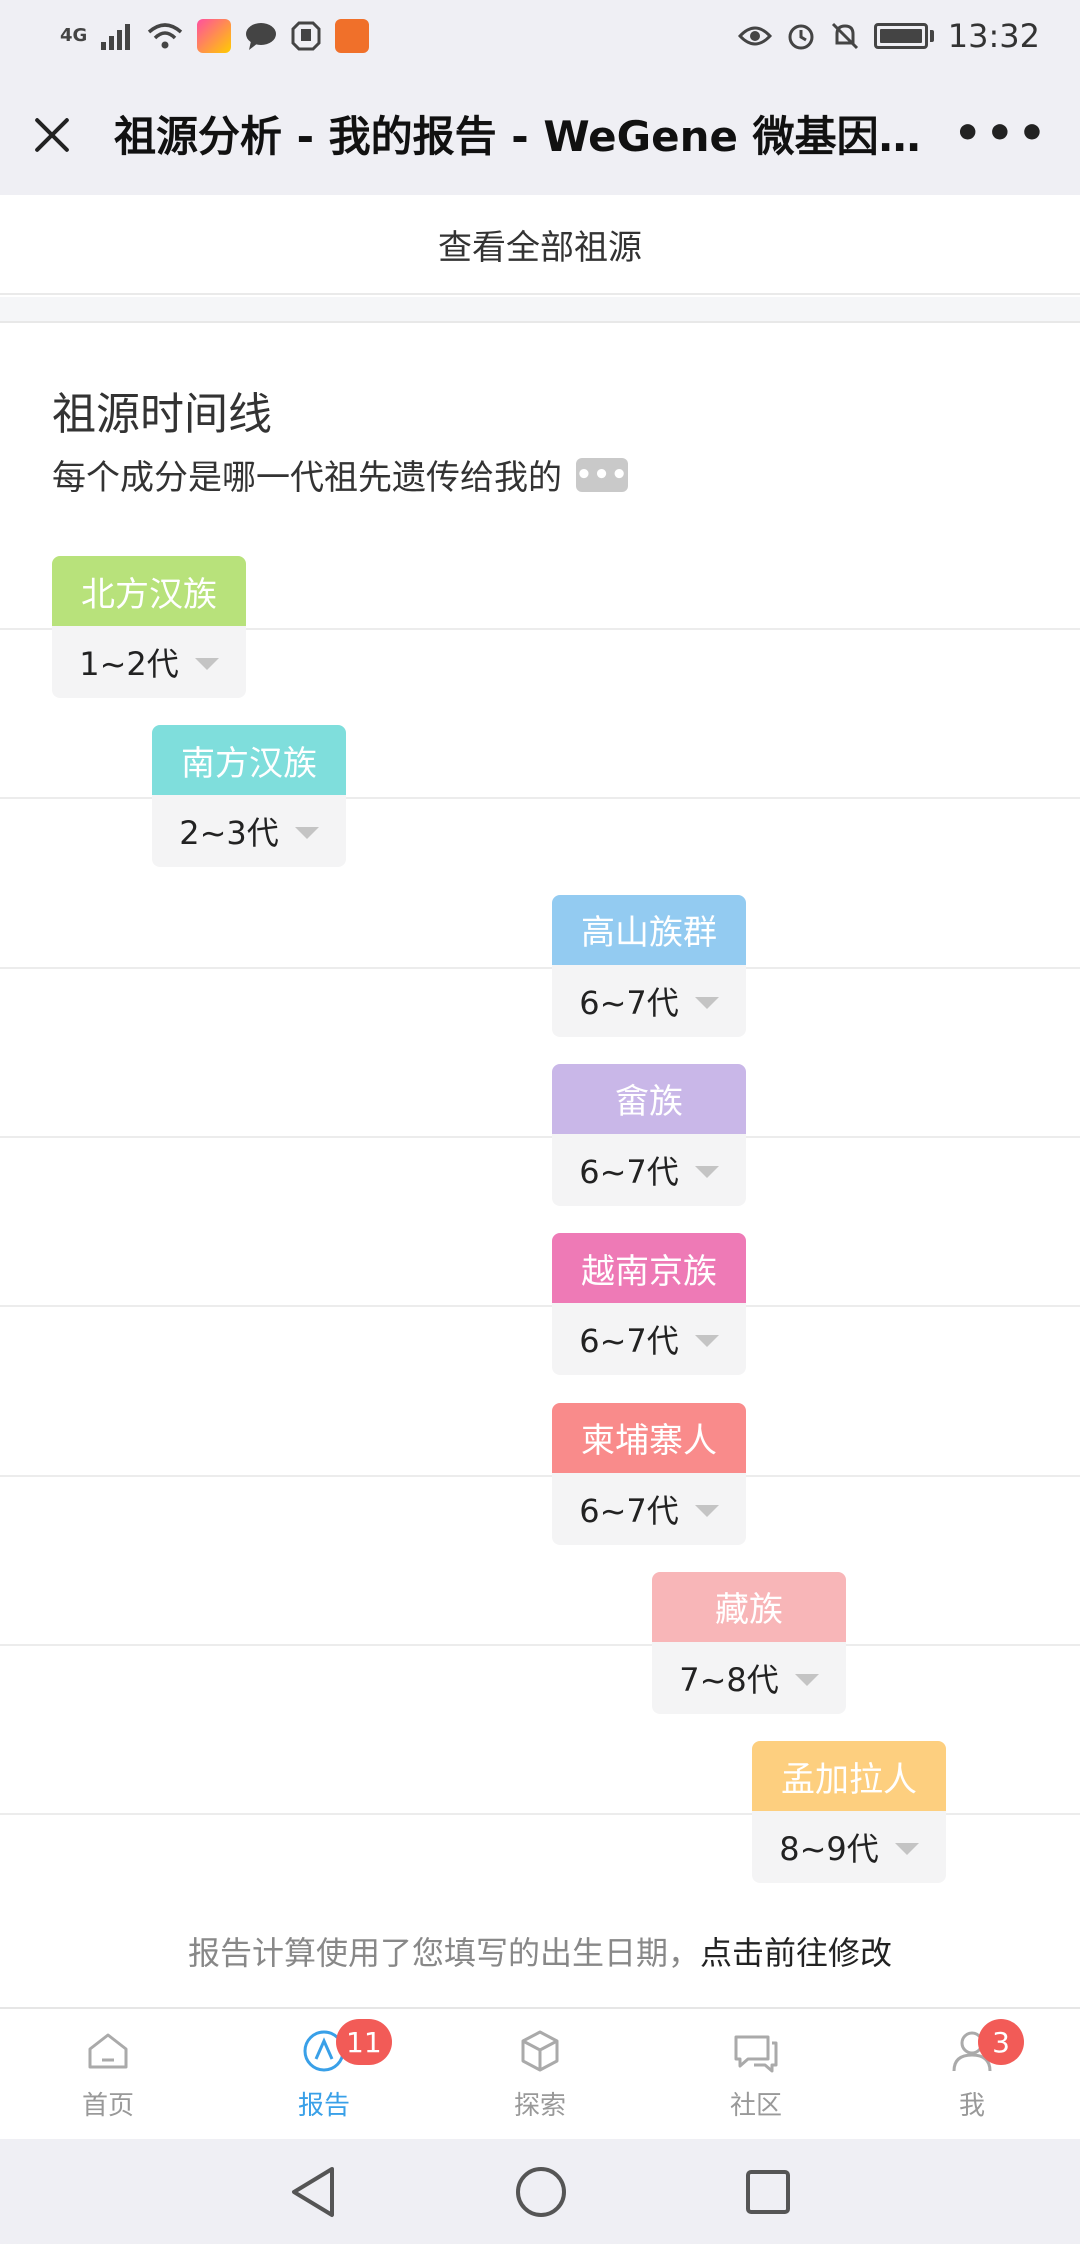 The height and width of the screenshot is (2244, 1080). What do you see at coordinates (829, 1849) in the screenshot?
I see `generation-value: 8~9代` at bounding box center [829, 1849].